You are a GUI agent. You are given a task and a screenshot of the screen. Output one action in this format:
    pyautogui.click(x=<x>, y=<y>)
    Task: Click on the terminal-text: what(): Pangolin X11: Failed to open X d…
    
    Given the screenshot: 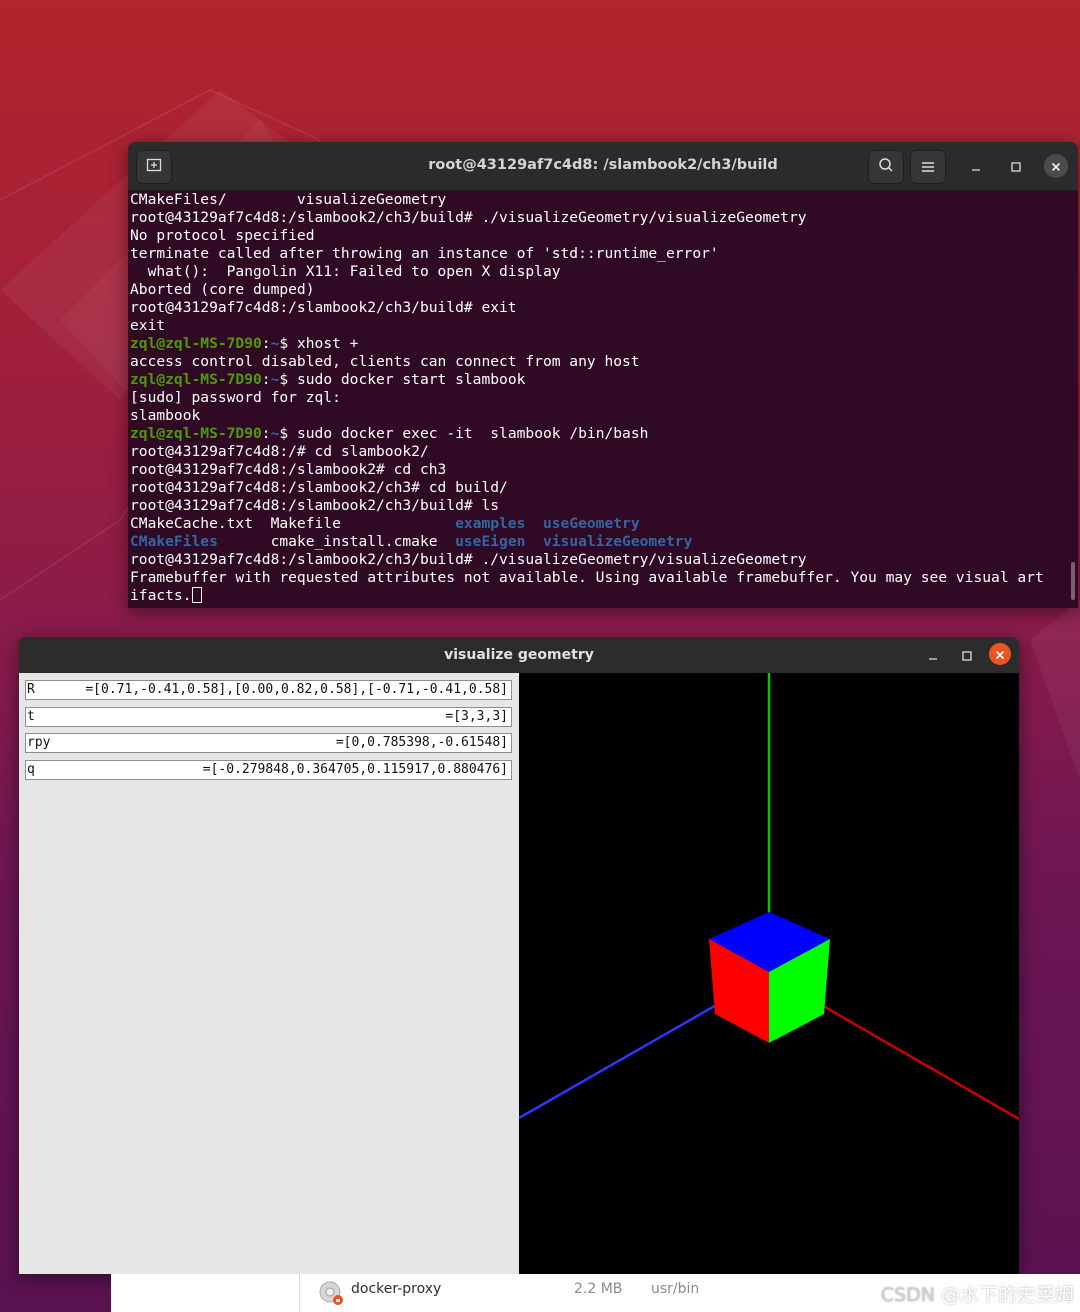 What is the action you would take?
    pyautogui.click(x=345, y=271)
    